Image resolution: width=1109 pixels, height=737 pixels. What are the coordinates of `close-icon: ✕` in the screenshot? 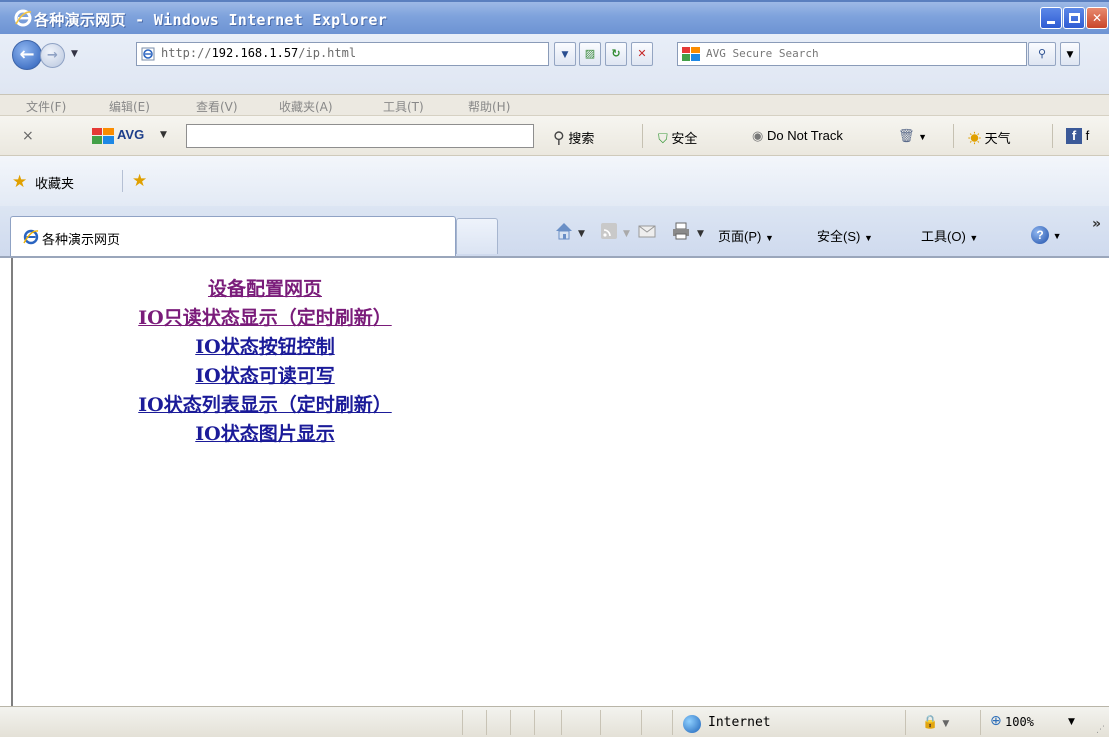 It's located at (1097, 18).